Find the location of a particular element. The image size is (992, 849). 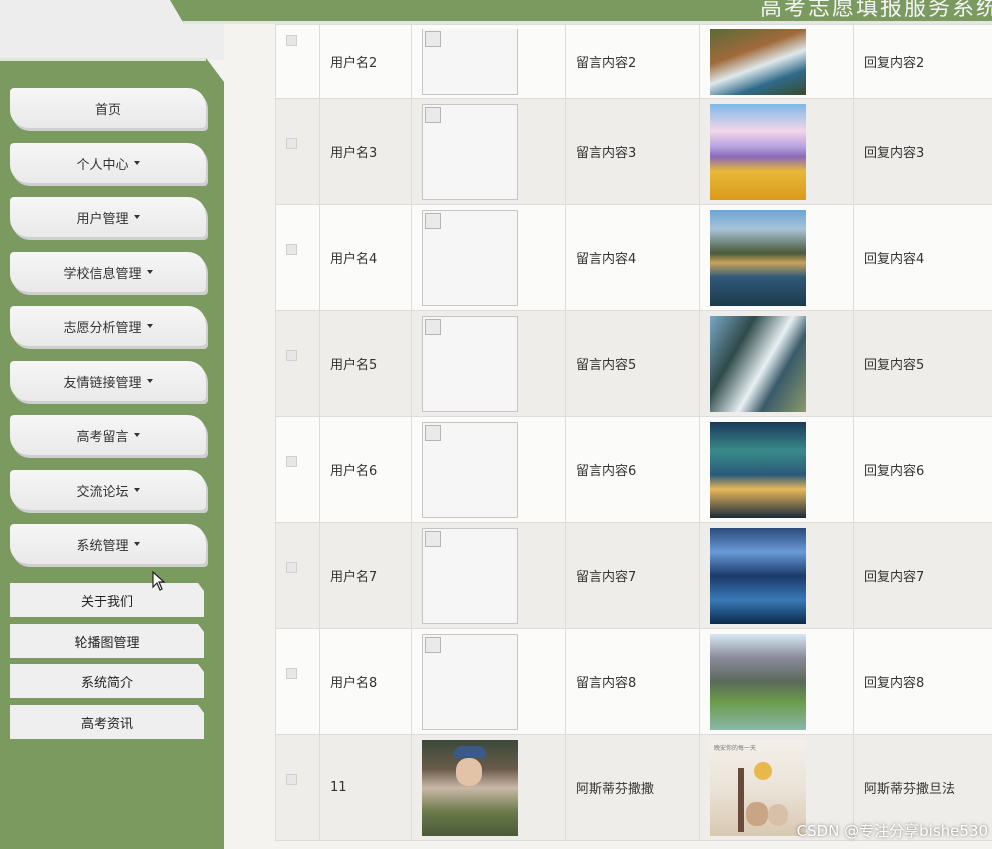

message-content-cell: 留言内容3 is located at coordinates (632, 151).